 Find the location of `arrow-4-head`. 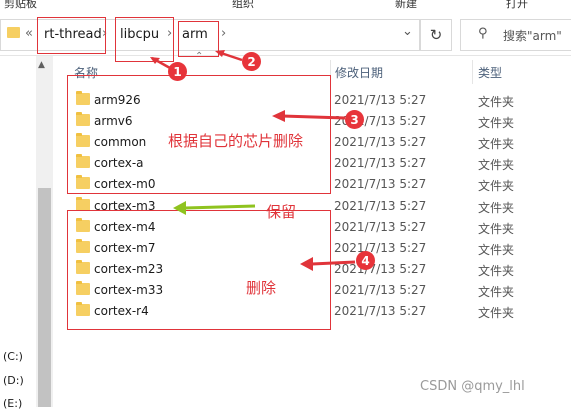

arrow-4-head is located at coordinates (306, 264).